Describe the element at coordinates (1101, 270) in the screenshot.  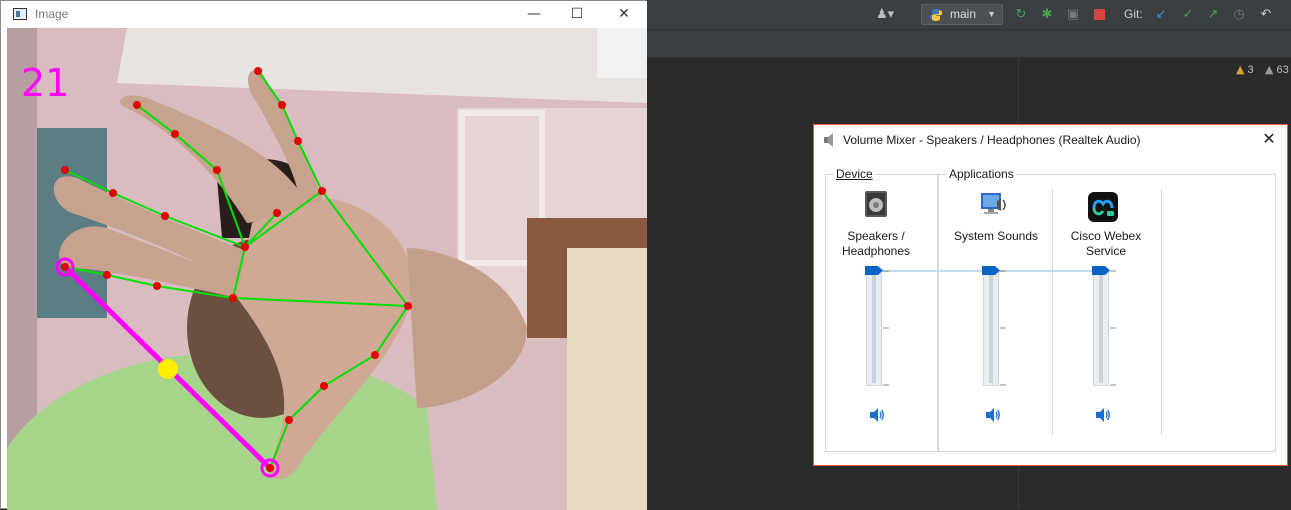
I see `slider-thumb-webex` at that location.